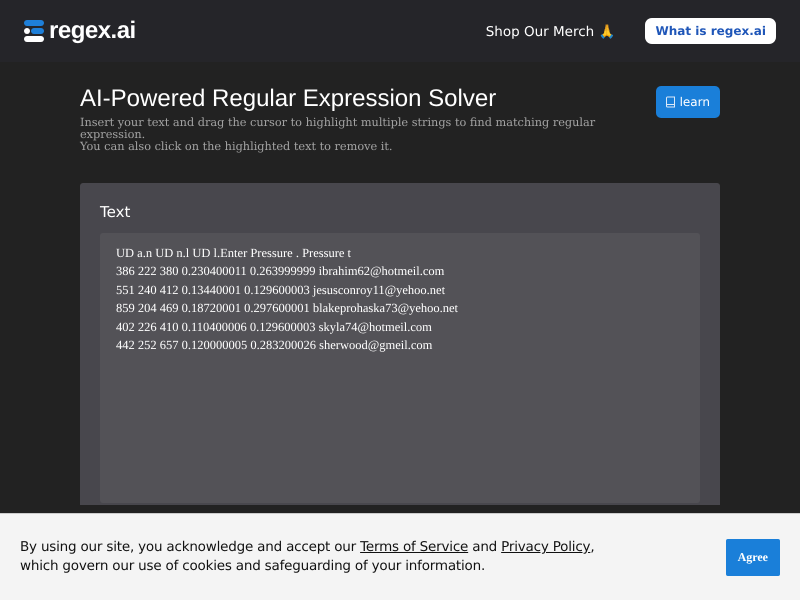 This screenshot has width=800, height=600. I want to click on text-label: Text, so click(116, 212).